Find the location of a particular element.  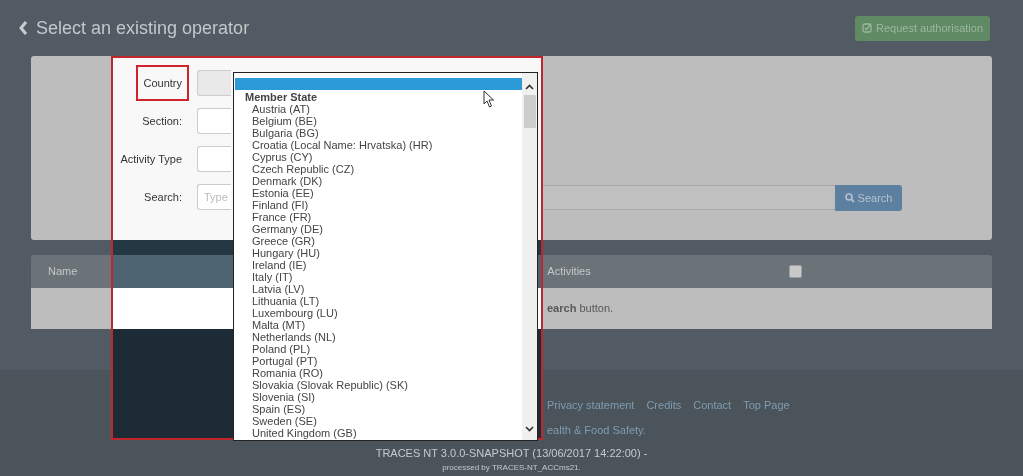

dropdown-option: Portugal (PT) is located at coordinates (378, 361).